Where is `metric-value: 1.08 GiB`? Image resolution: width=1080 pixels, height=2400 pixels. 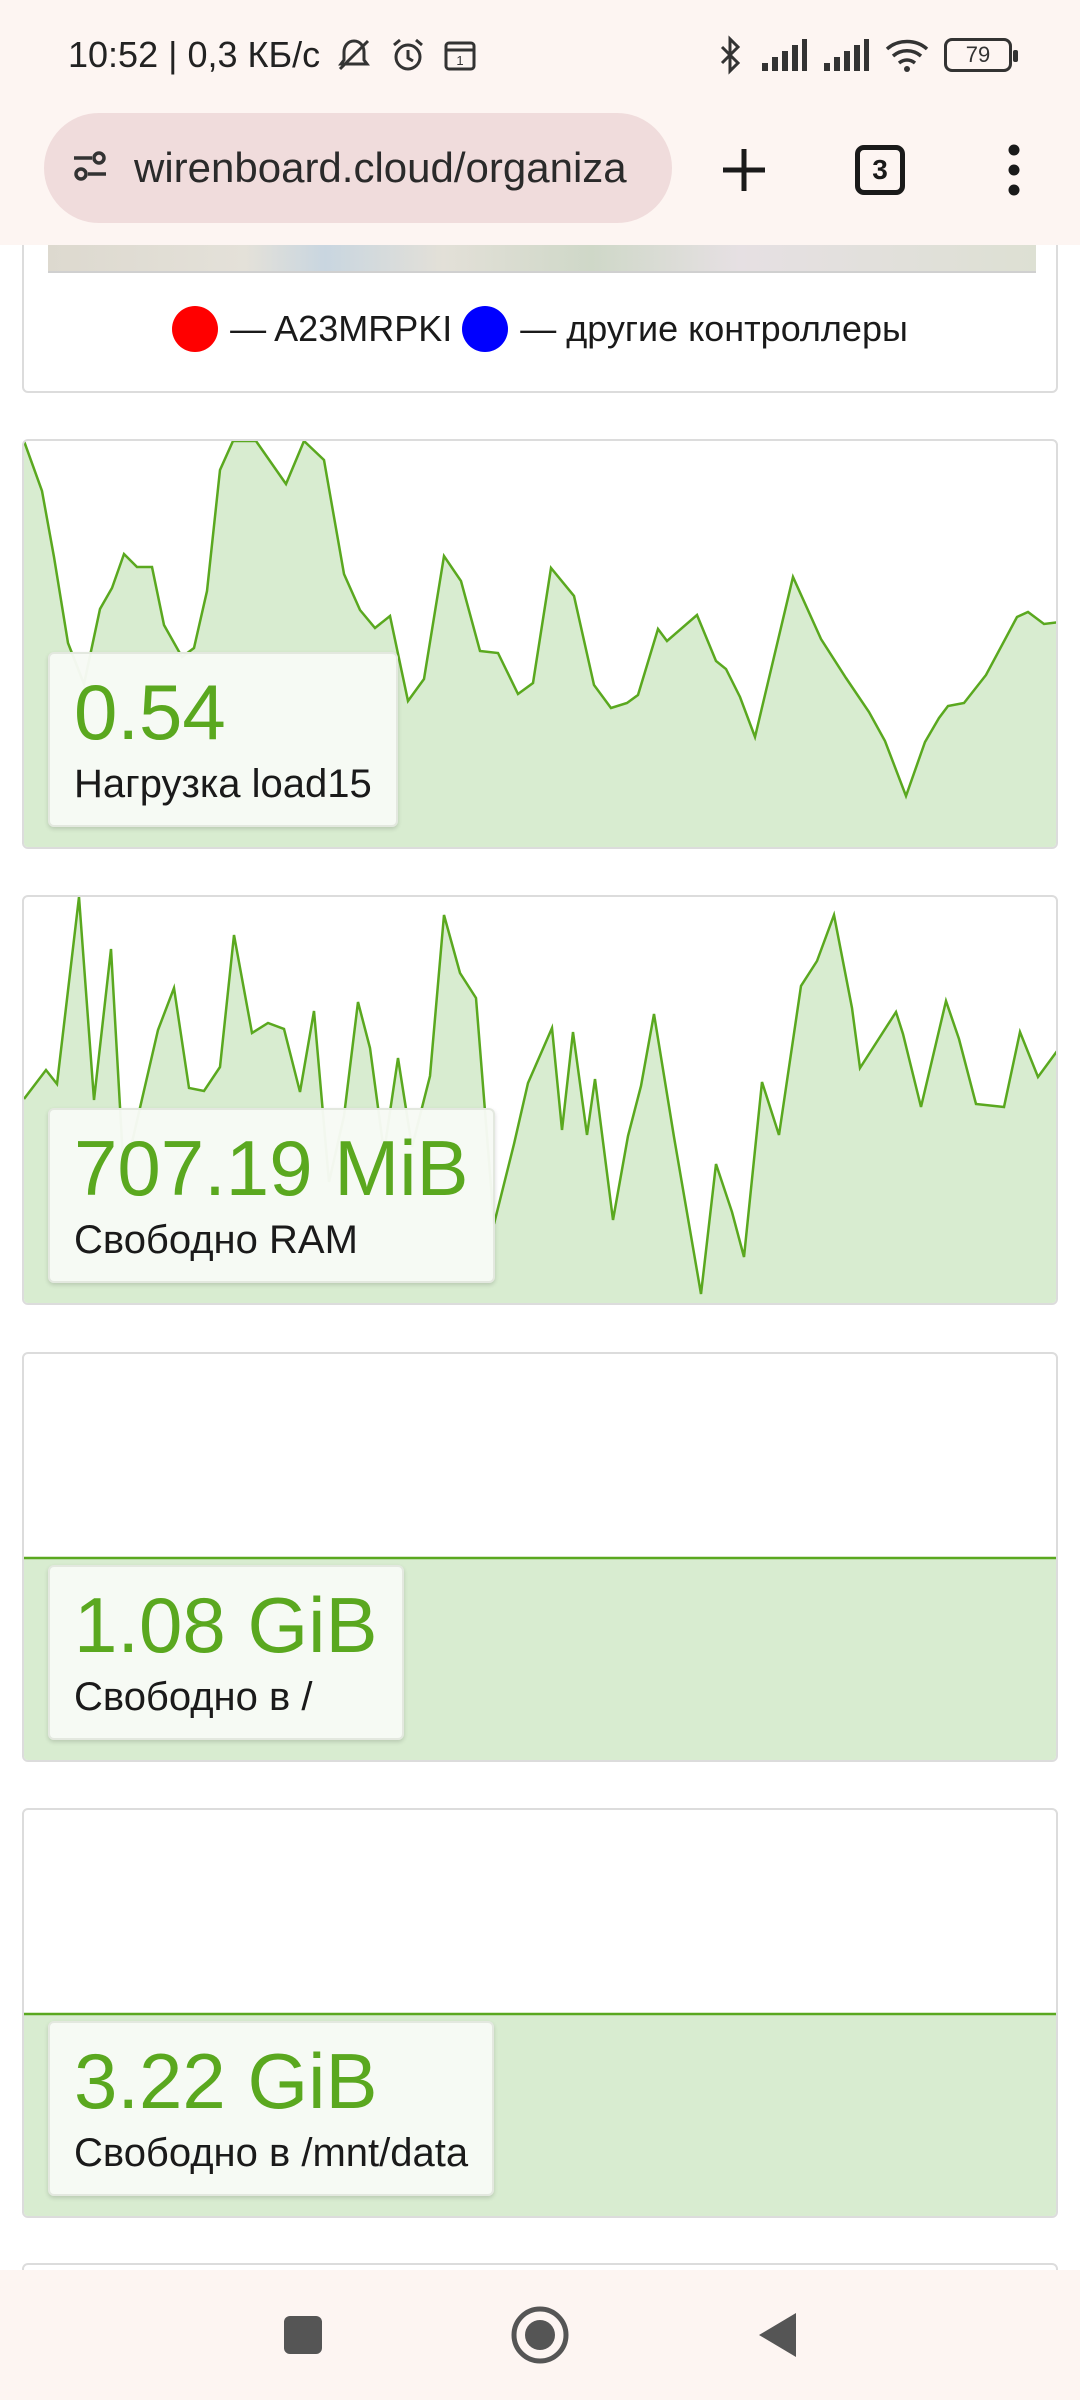 metric-value: 1.08 GiB is located at coordinates (226, 1625).